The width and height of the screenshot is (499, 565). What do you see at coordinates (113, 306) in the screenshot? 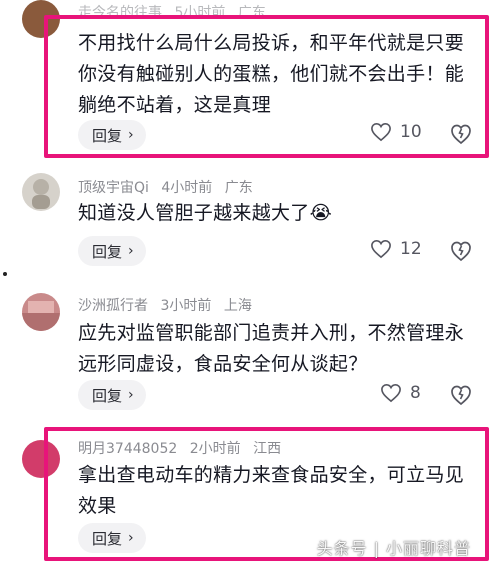
I see `username: 沙洲孤行者` at bounding box center [113, 306].